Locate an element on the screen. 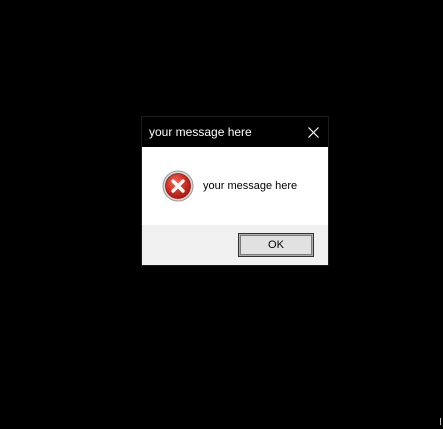  dialog-footer: OK is located at coordinates (235, 245).